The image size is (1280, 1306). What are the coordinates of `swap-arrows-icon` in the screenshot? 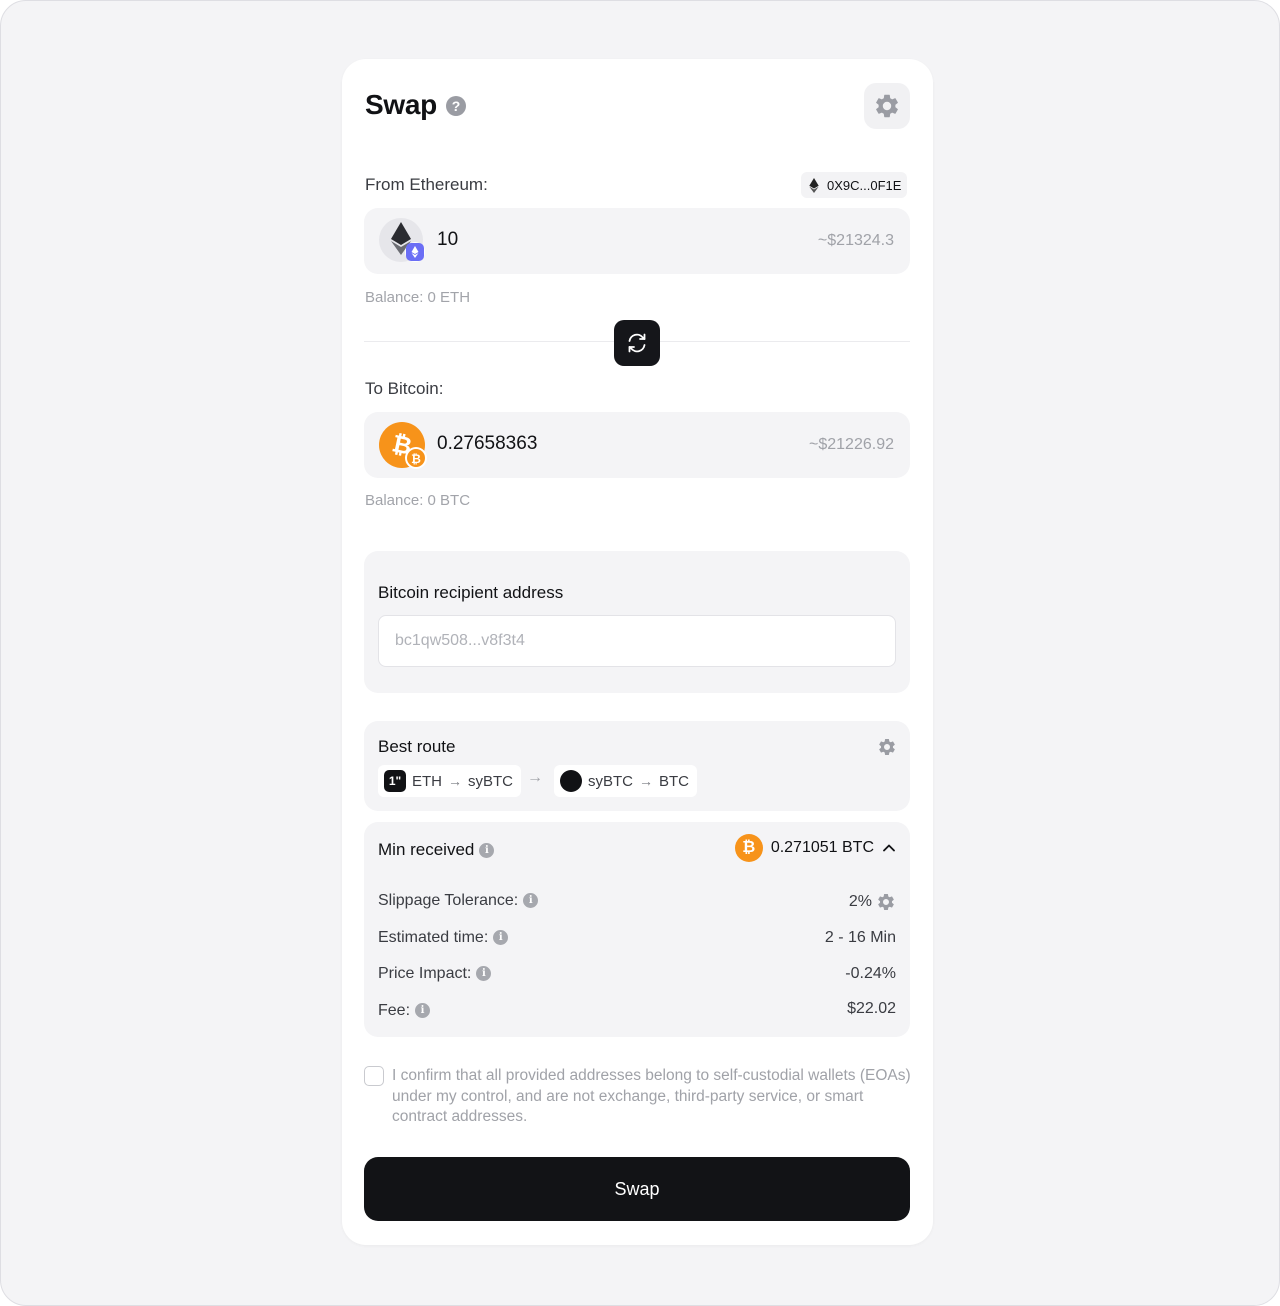 It's located at (637, 343).